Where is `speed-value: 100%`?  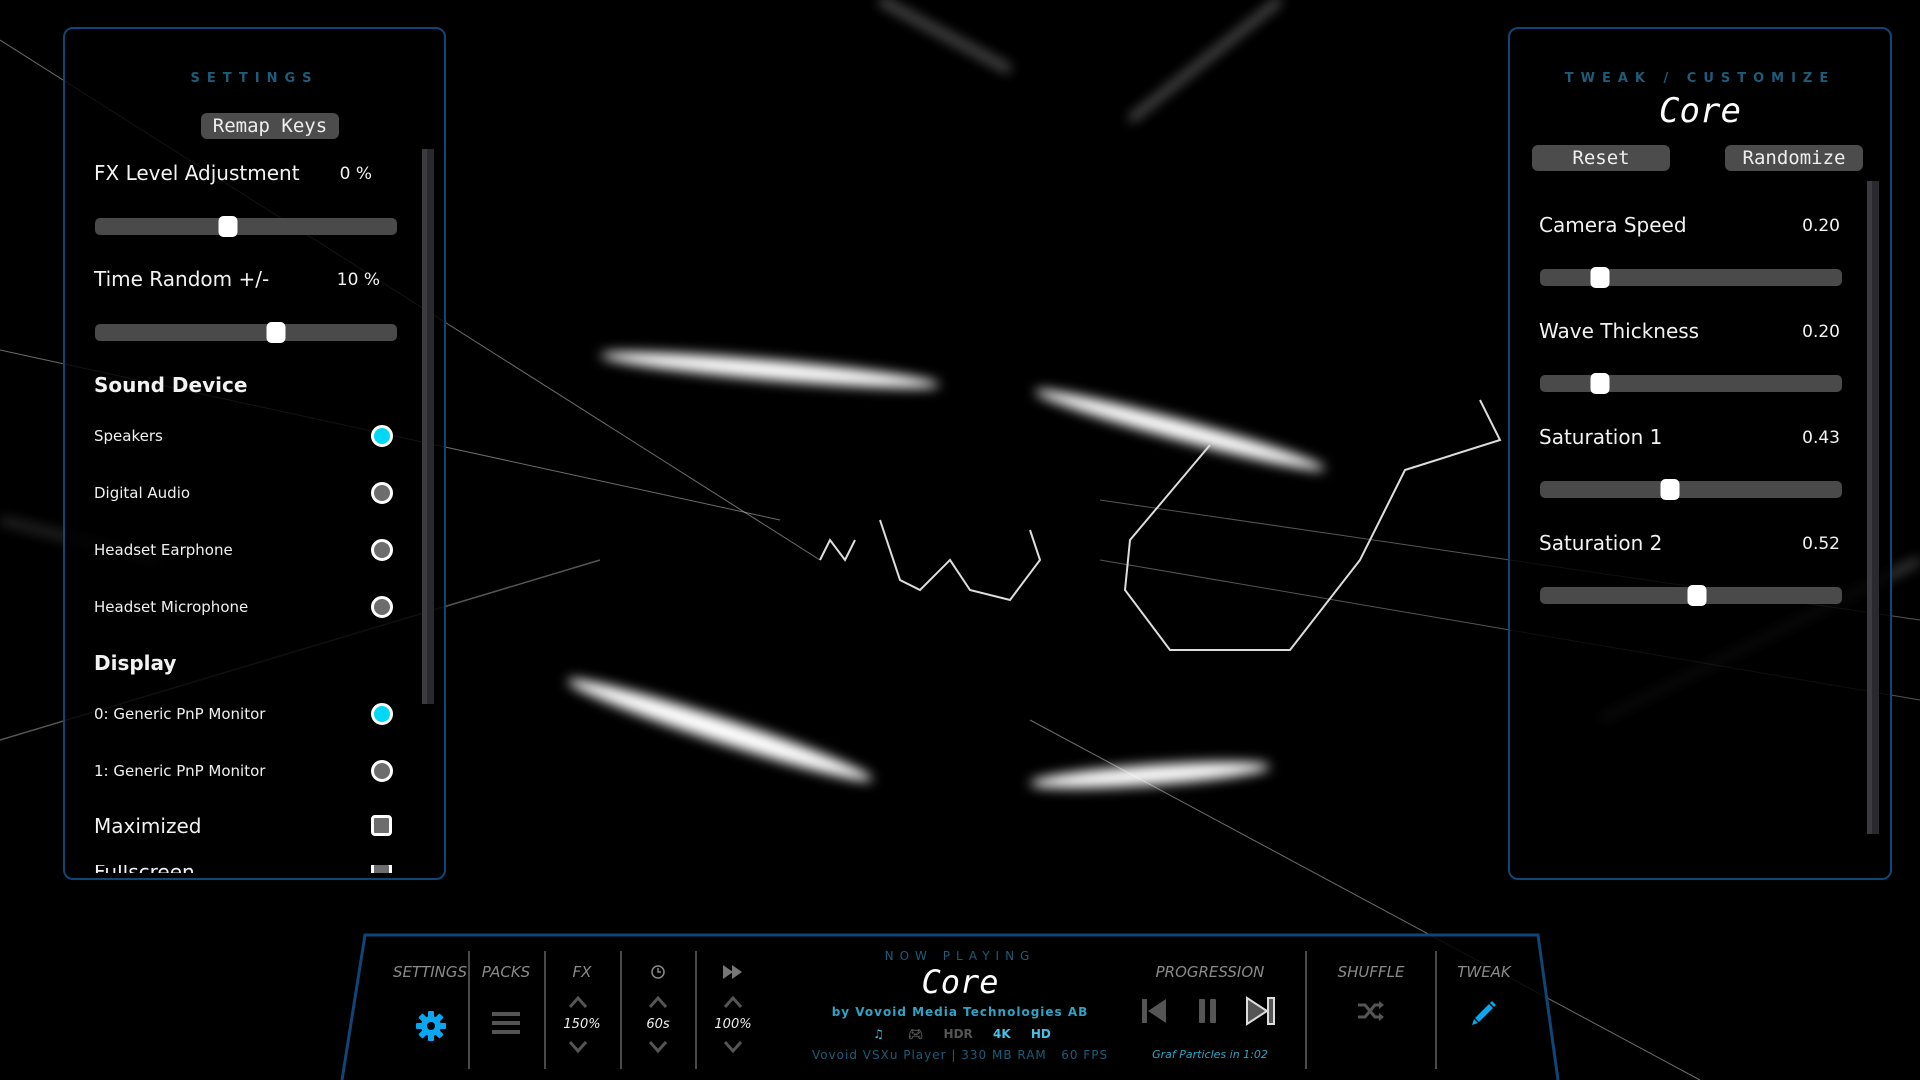
speed-value: 100% is located at coordinates (733, 1024).